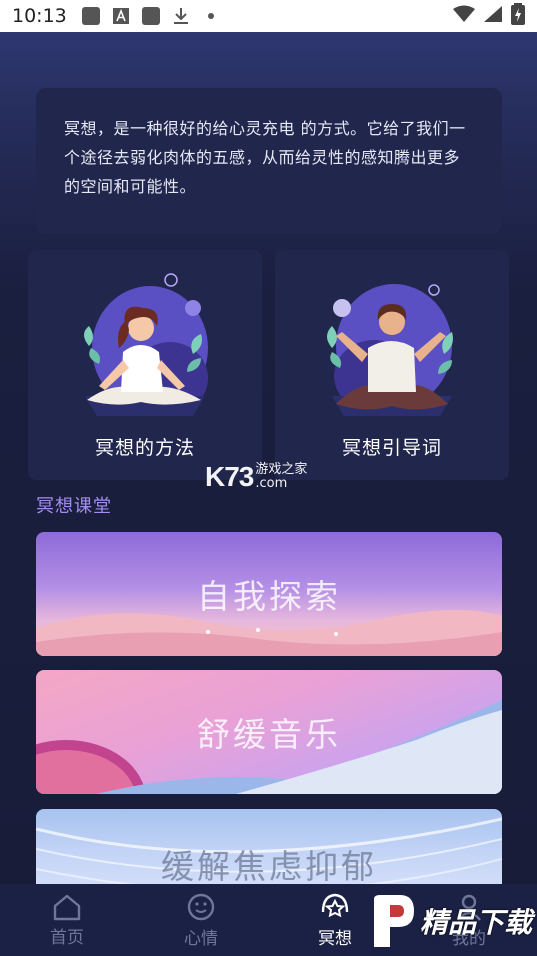  Describe the element at coordinates (67, 937) in the screenshot. I see `nav-home-label: 首页` at that location.